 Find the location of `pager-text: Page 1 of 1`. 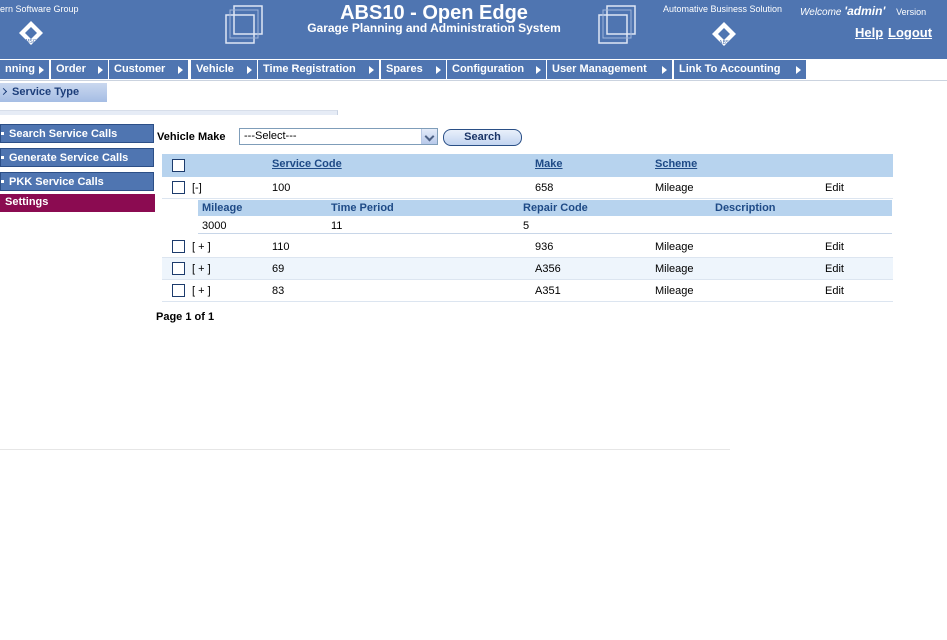

pager-text: Page 1 of 1 is located at coordinates (185, 317).